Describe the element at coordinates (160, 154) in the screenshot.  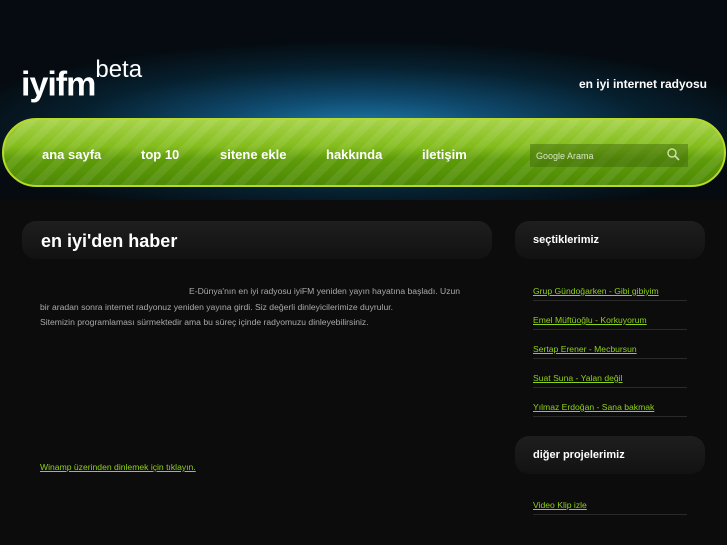
I see `nav-top-10: top 10` at that location.